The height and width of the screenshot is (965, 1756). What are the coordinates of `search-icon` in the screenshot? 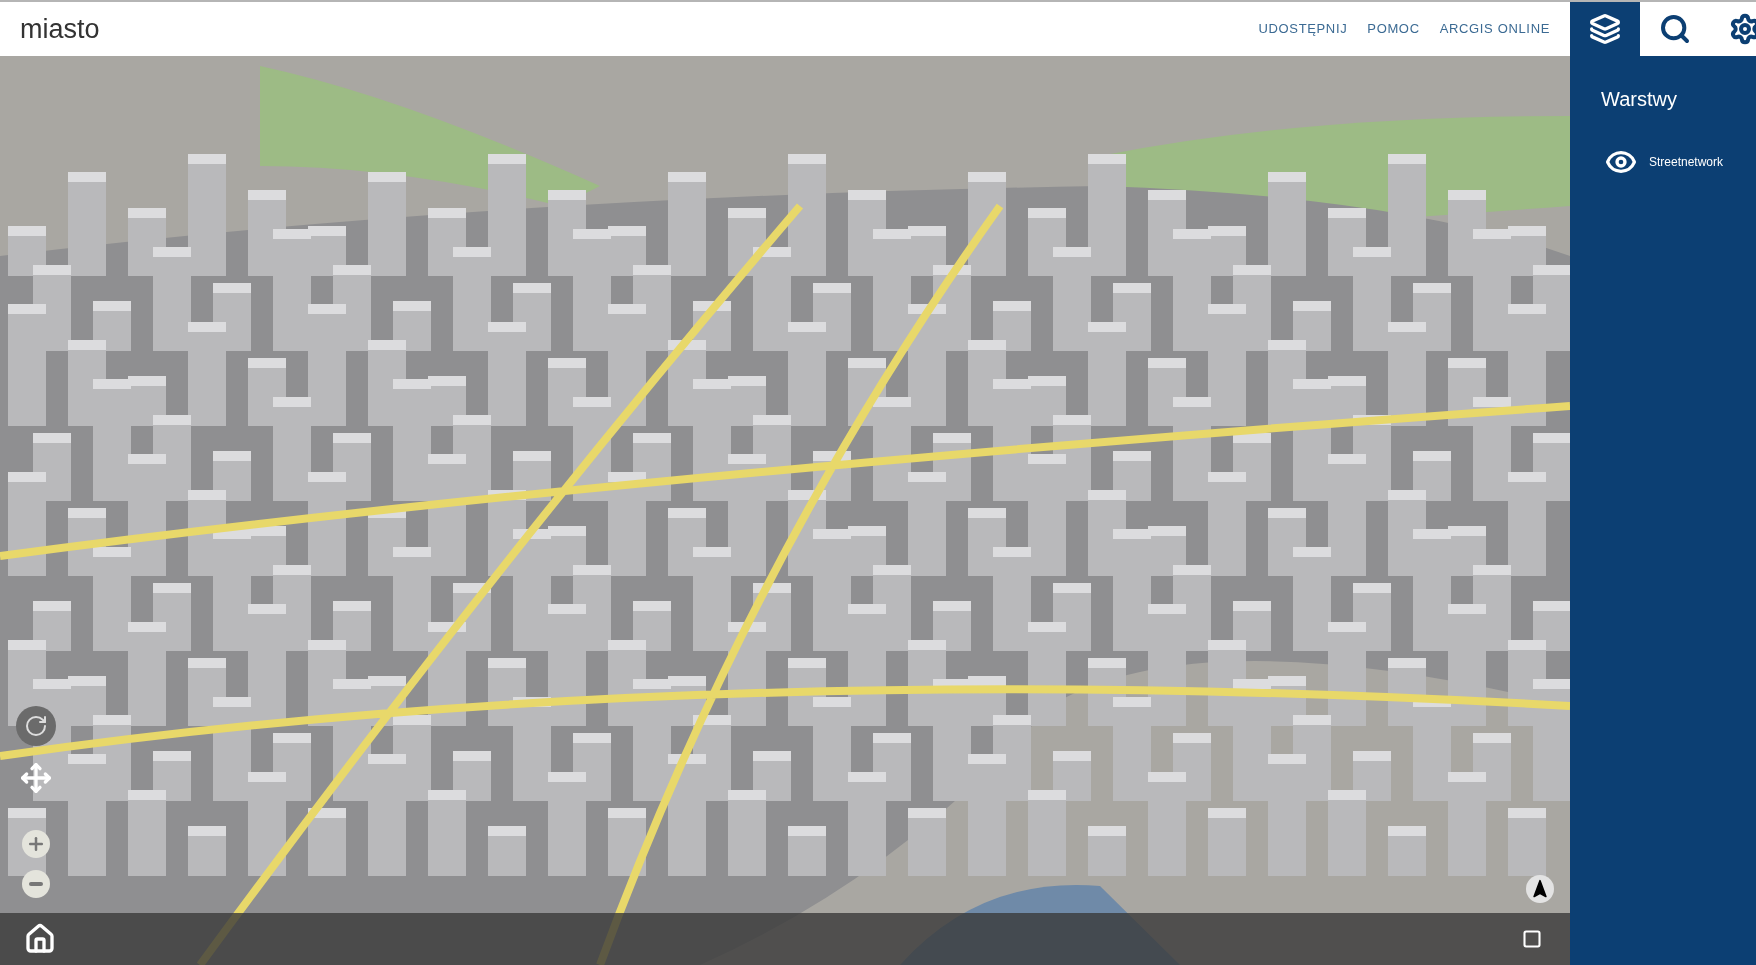 It's located at (1675, 29).